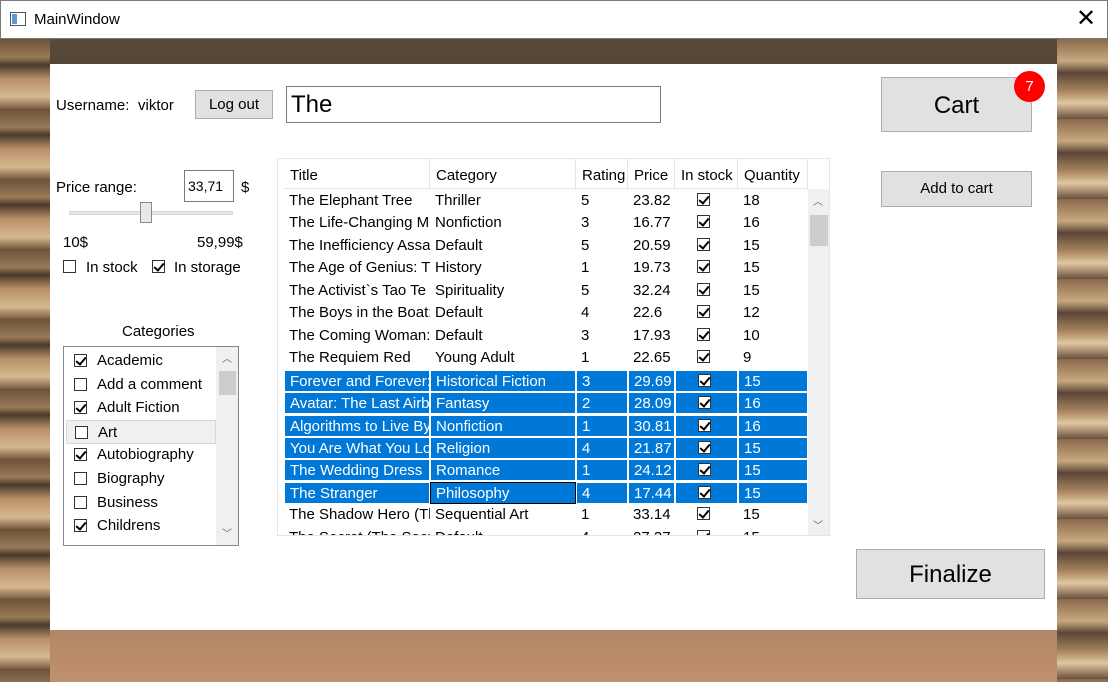 This screenshot has height=682, width=1108. I want to click on column-header: In stock, so click(706, 174).